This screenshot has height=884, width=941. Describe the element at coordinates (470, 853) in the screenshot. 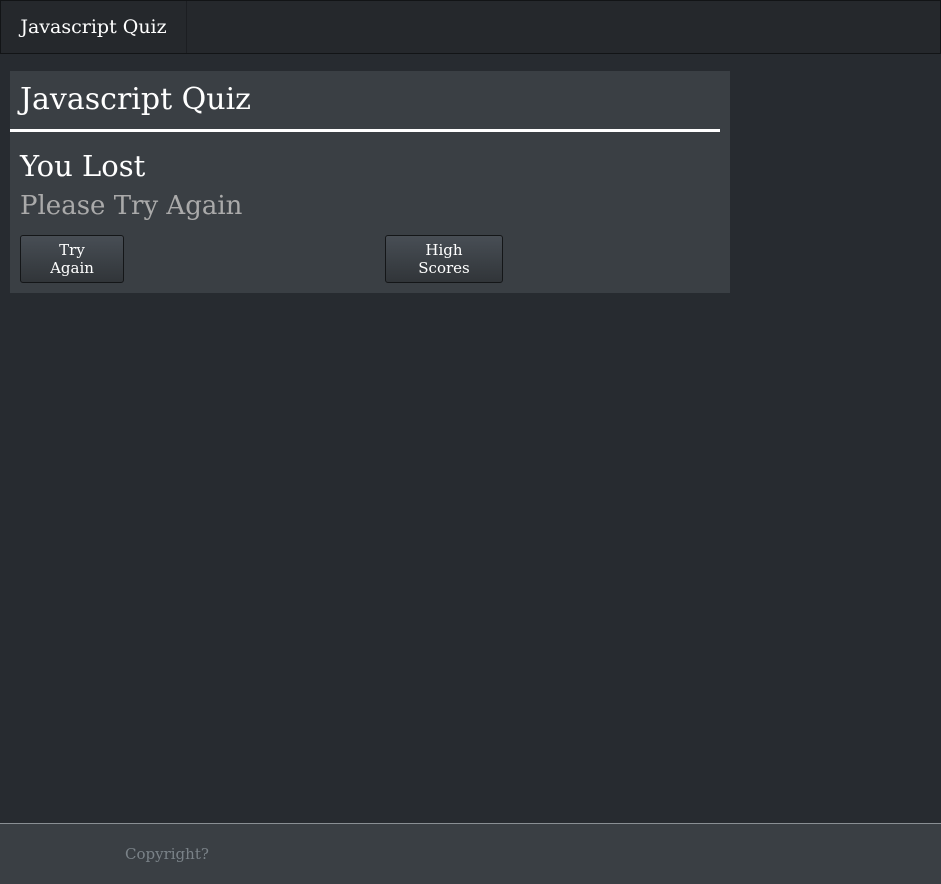

I see `footer: Copyright?` at that location.